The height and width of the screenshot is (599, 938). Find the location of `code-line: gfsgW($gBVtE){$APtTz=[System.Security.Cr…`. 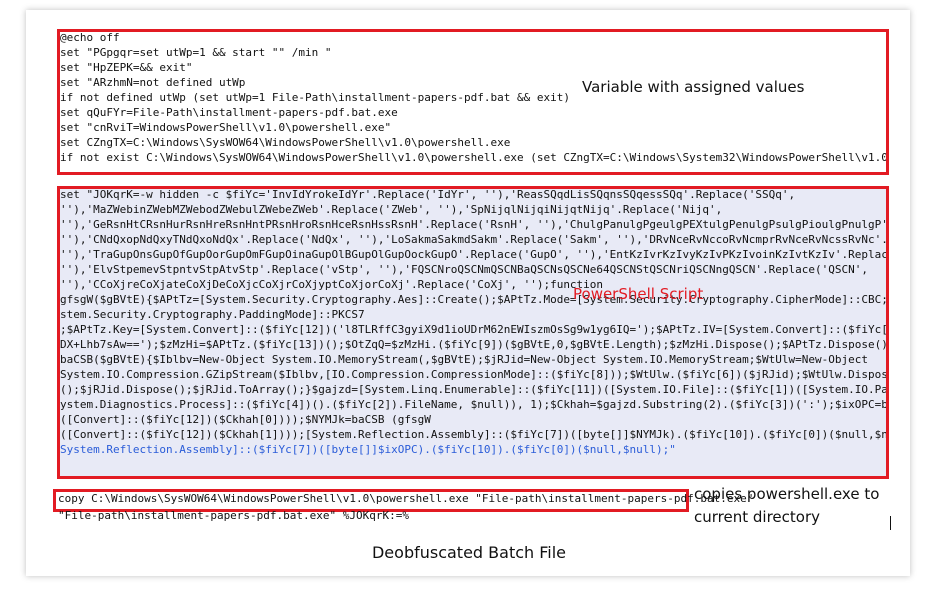

code-line: gfsgW($gBVtE){$APtTz=[System.Security.Cr… is located at coordinates (473, 299).